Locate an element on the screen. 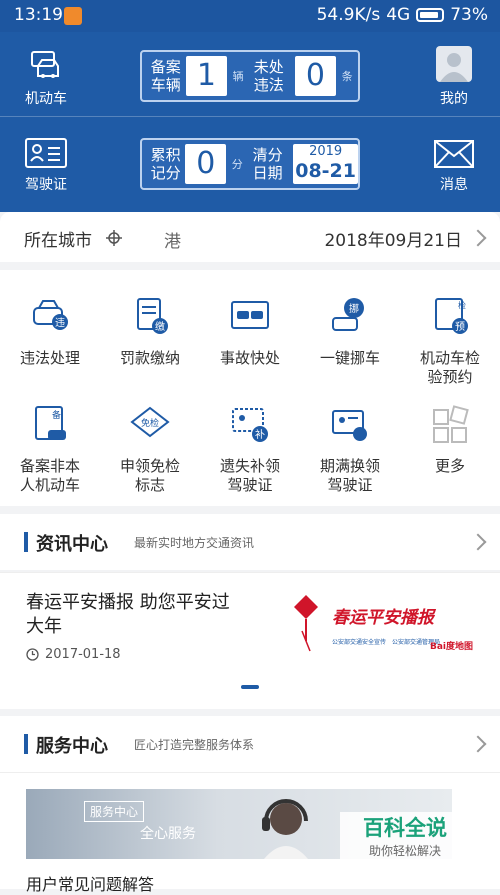  vehicle-label: 机动车 is located at coordinates (46, 99).